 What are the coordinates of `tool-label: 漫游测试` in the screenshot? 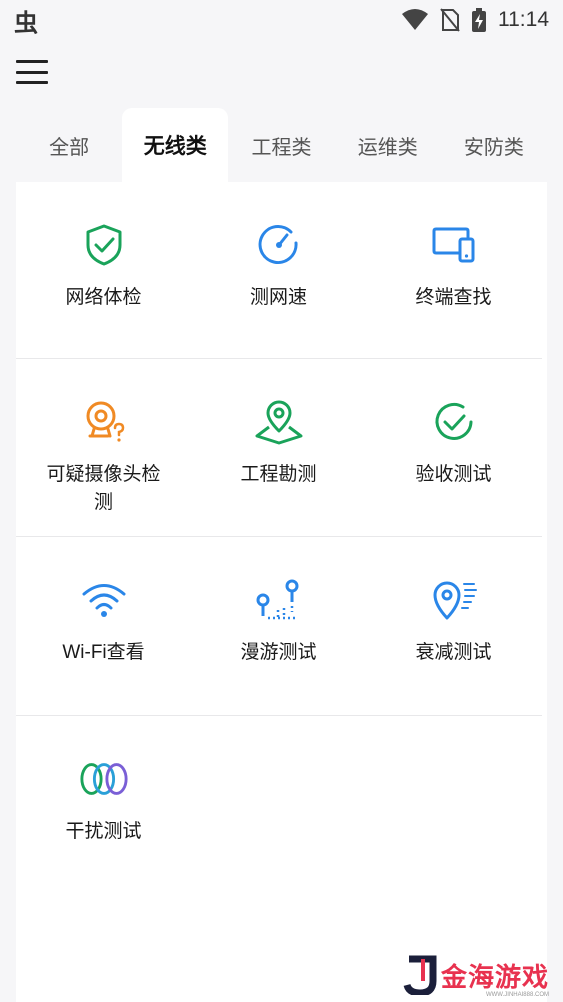 It's located at (278, 652).